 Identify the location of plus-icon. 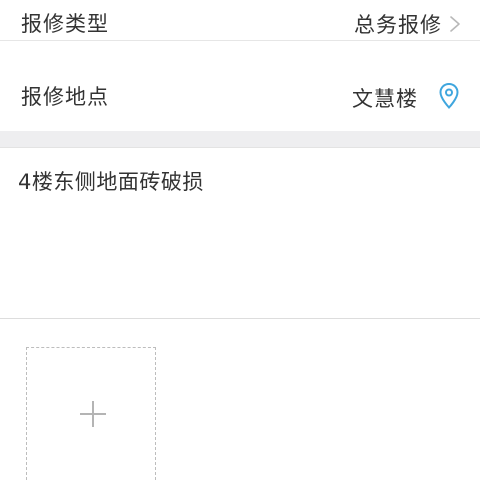
(93, 414).